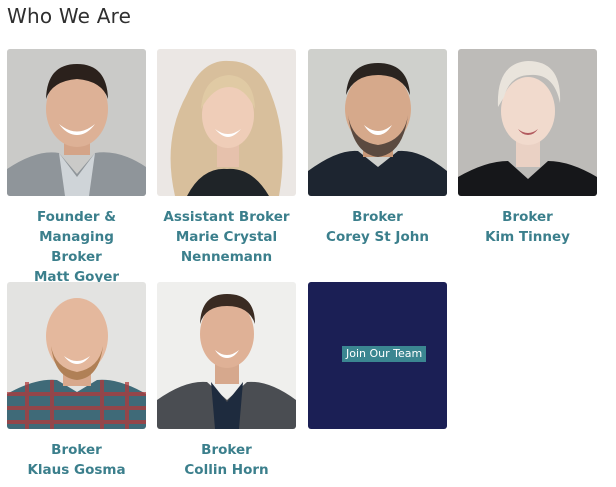 This screenshot has width=616, height=487. What do you see at coordinates (69, 16) in the screenshot?
I see `page-title: Who We Are` at bounding box center [69, 16].